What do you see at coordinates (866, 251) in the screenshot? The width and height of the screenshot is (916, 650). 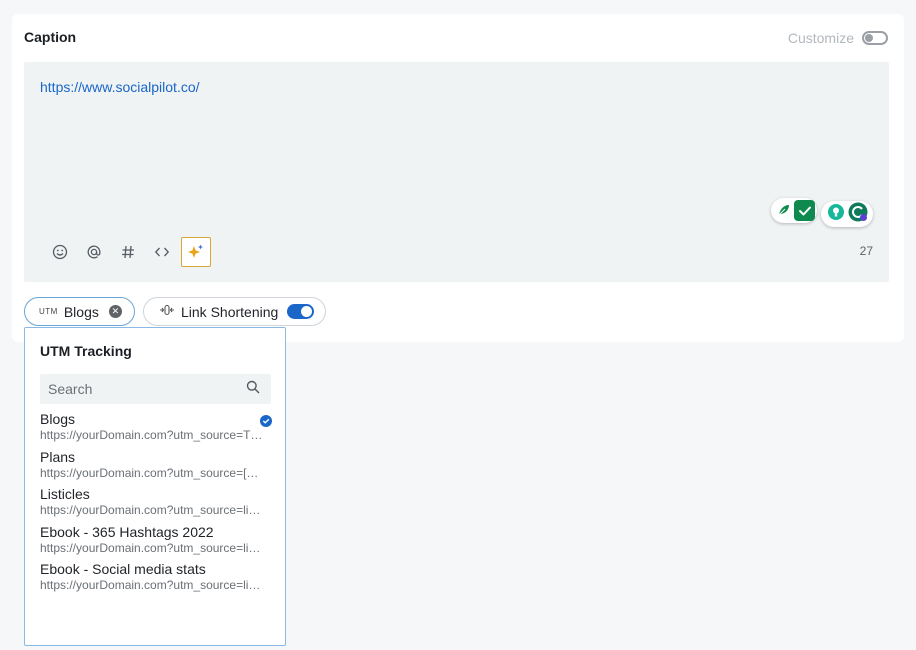 I see `character-count: 27` at bounding box center [866, 251].